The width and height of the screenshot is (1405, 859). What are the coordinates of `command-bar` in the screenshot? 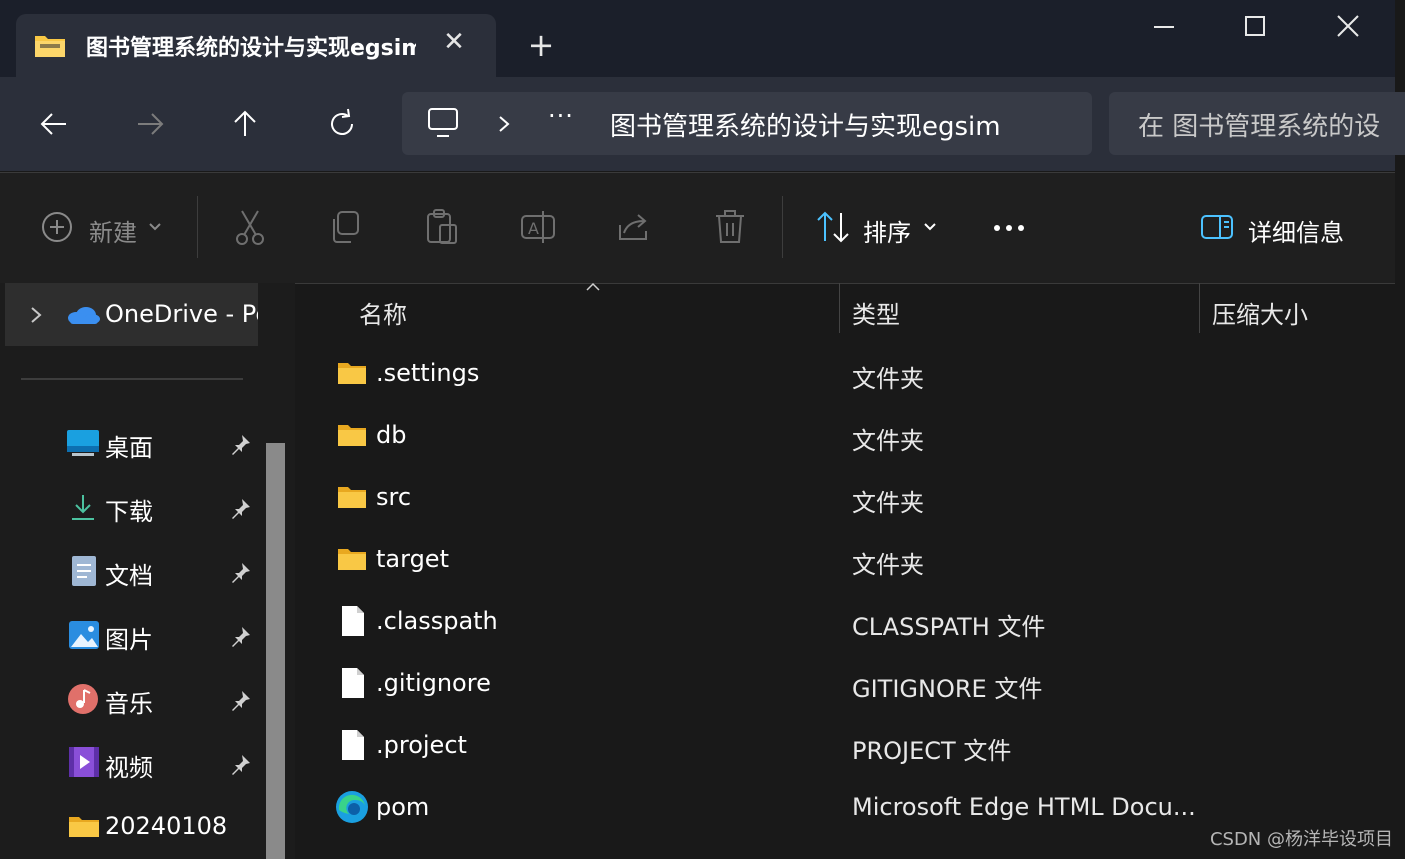 It's located at (697, 228).